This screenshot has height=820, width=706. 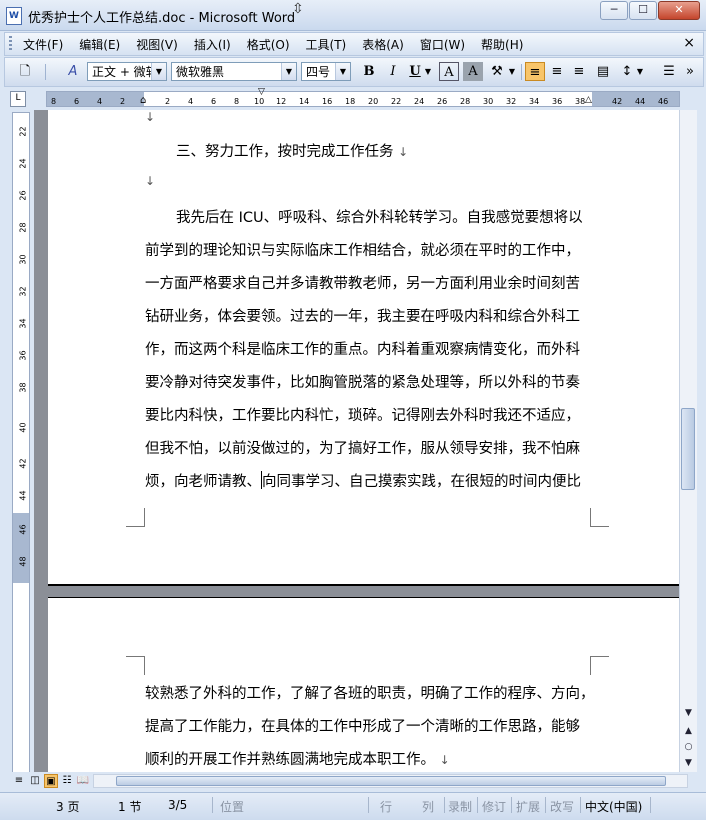 What do you see at coordinates (19, 781) in the screenshot?
I see `normal-view-icon: ≡` at bounding box center [19, 781].